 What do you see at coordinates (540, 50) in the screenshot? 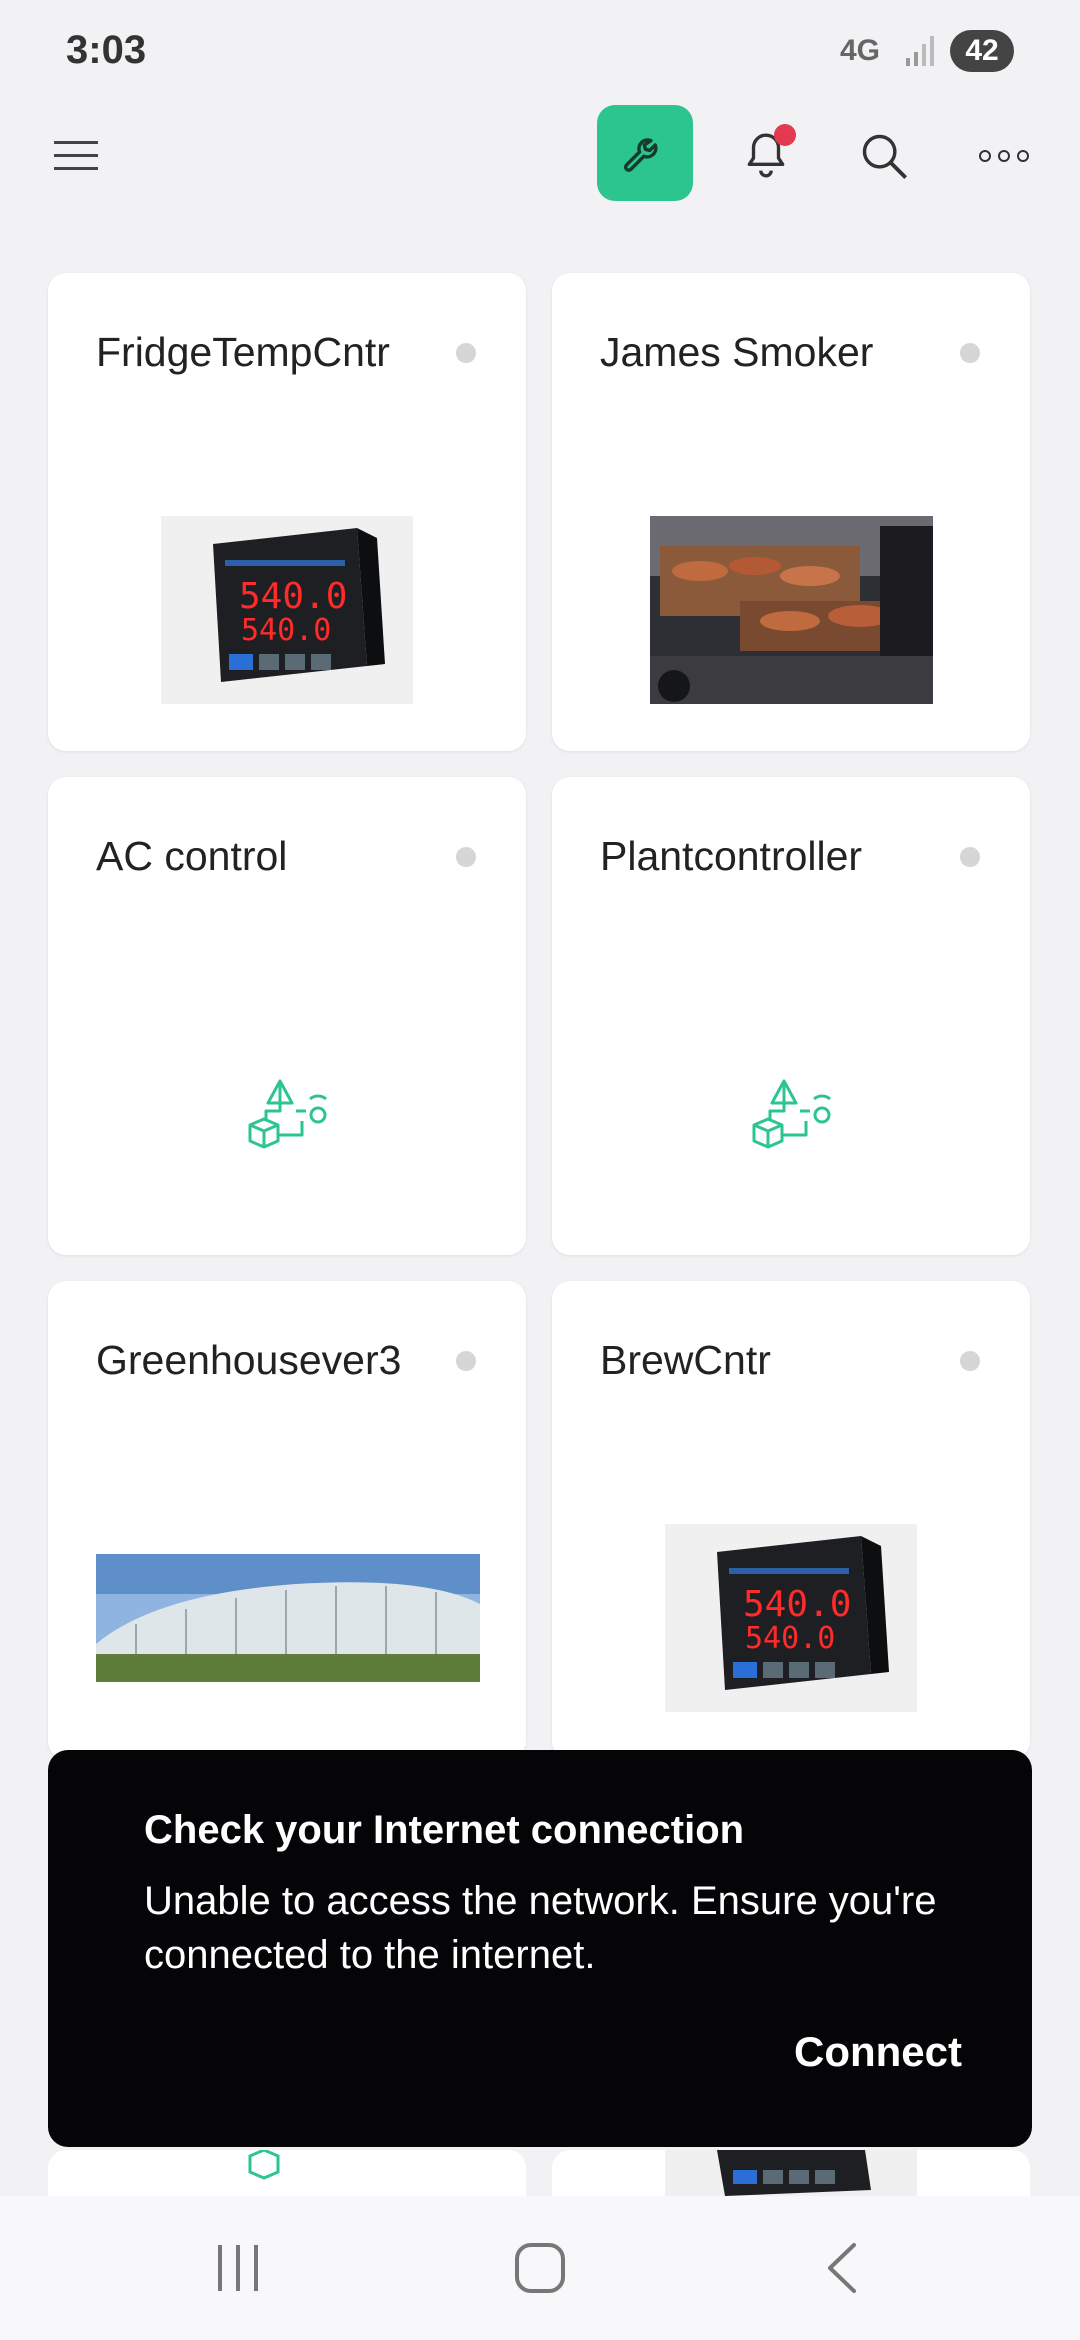
I see `status-bar: 3:03 4G 42` at bounding box center [540, 50].